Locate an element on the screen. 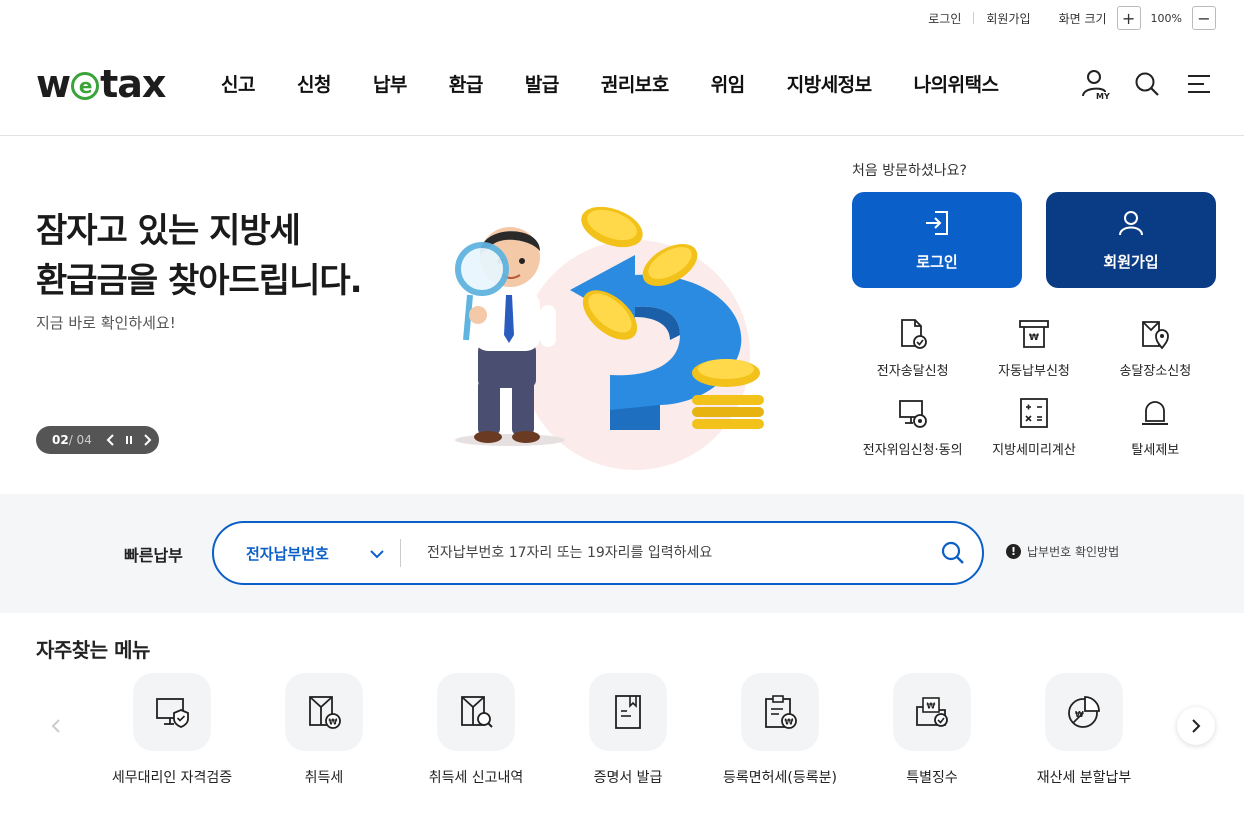 This screenshot has height=817, width=1244. freq-item-registration-license-tax: ₩ 등록면허세(등록분) is located at coordinates (780, 730).